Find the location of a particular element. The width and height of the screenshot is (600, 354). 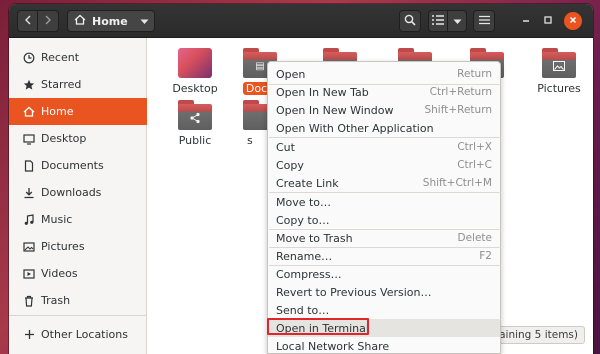

sidebar-item-pictures: Pictures is located at coordinates (78, 246).